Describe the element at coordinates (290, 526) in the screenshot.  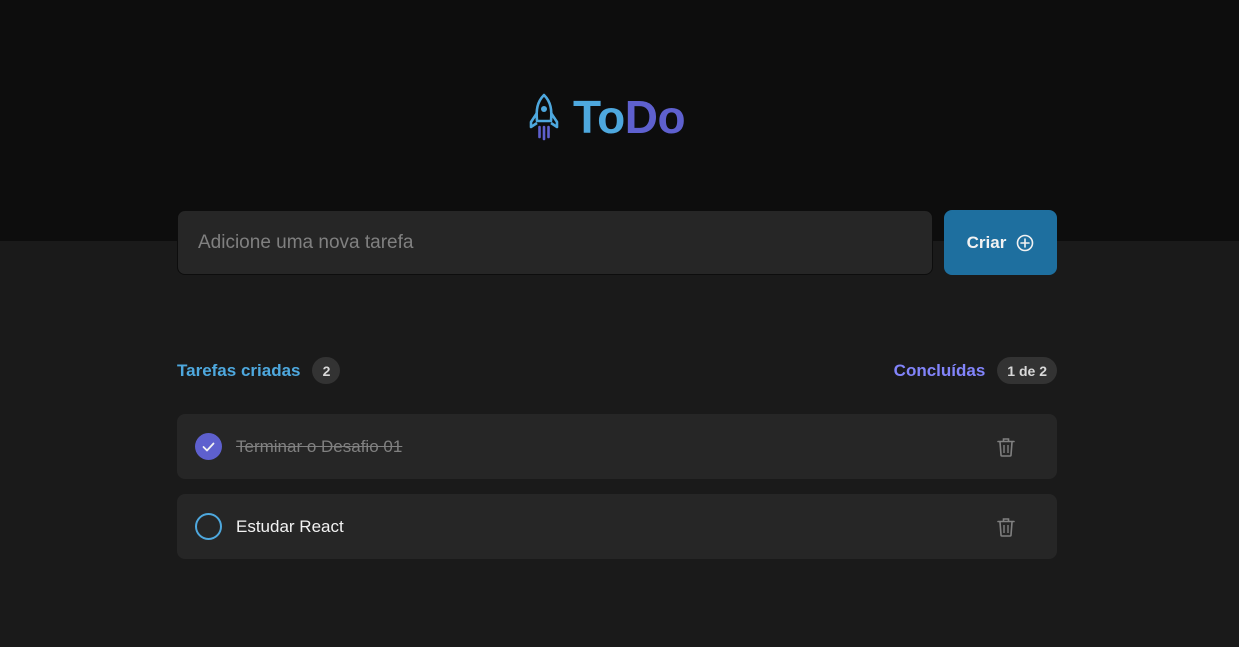
I see `task-text: Estudar React` at that location.